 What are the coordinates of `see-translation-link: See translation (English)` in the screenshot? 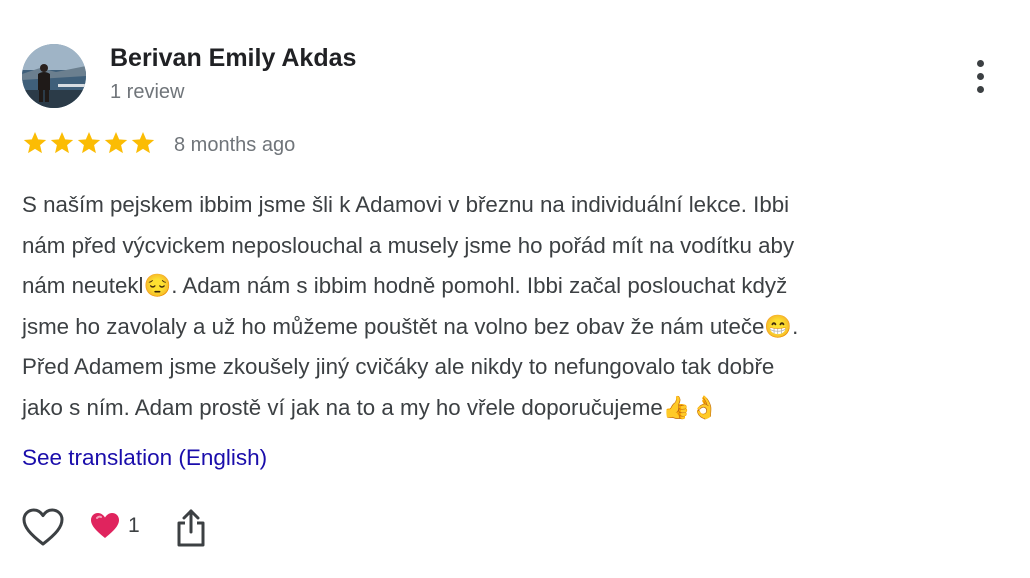 It's located at (144, 458).